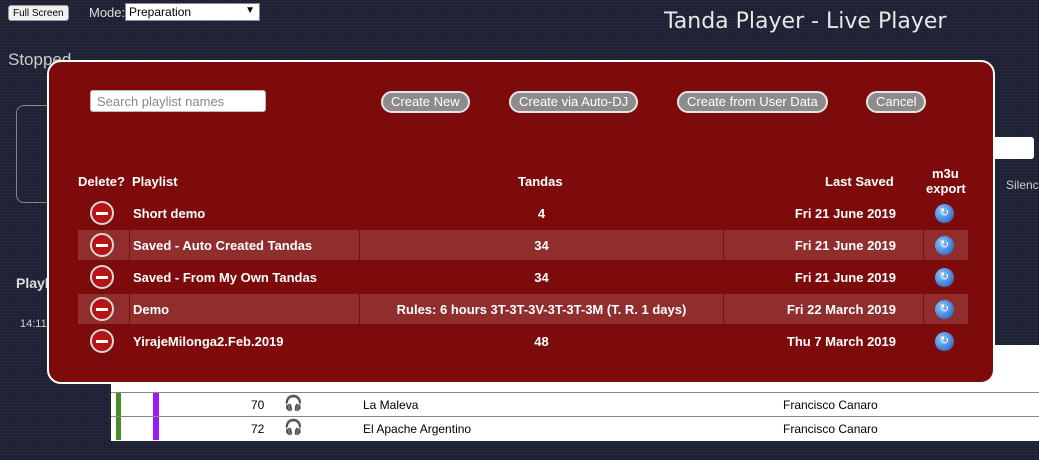 The height and width of the screenshot is (460, 1039). Describe the element at coordinates (1022, 185) in the screenshot. I see `silence-label: Silenc` at that location.